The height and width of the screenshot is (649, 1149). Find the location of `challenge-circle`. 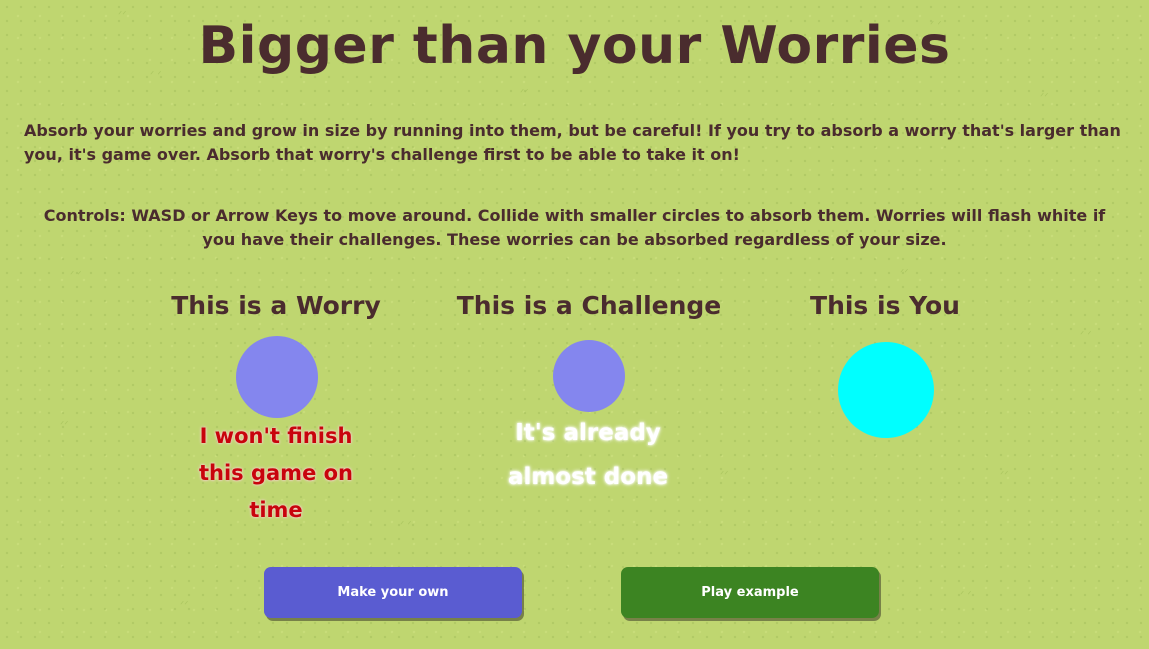

challenge-circle is located at coordinates (589, 376).